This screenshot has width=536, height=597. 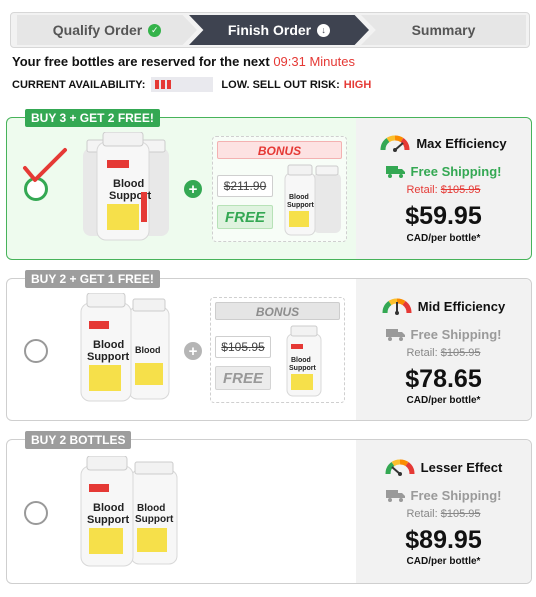 What do you see at coordinates (97, 30) in the screenshot?
I see `step-label: Qualify Order` at bounding box center [97, 30].